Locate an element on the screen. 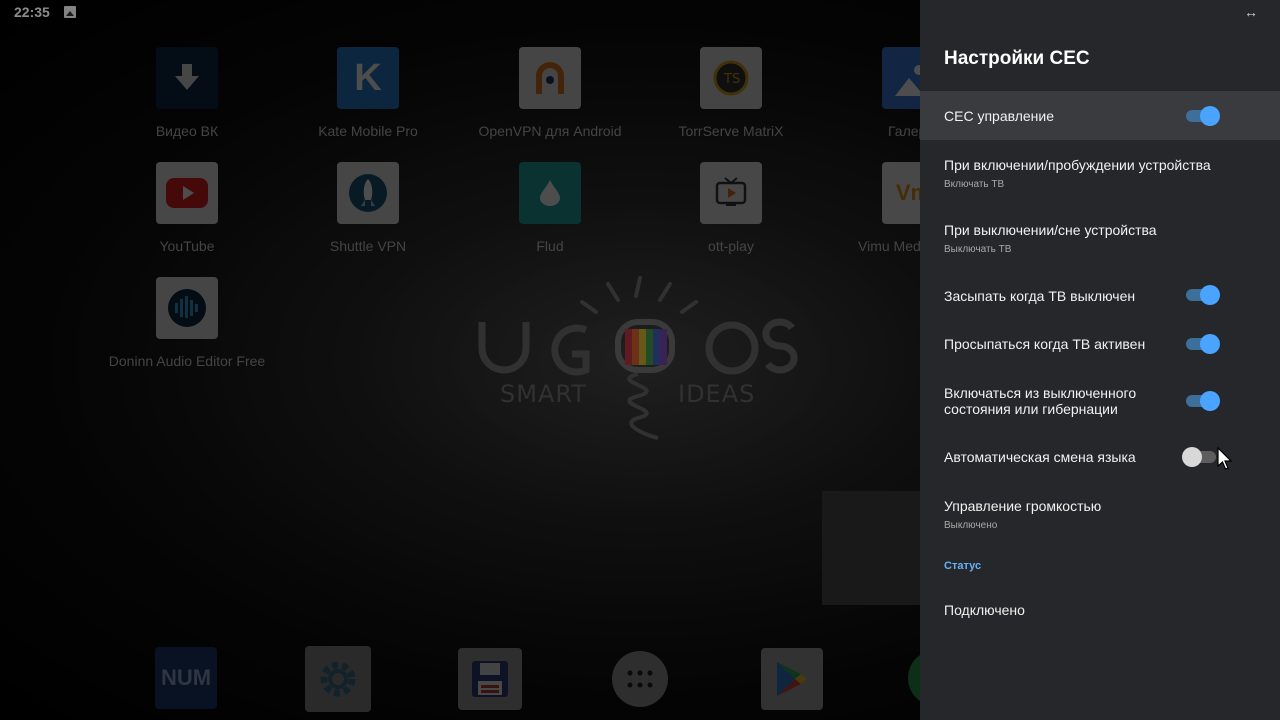  setting-sleep-when-tv-off: Засыпать когда ТВ выключен is located at coordinates (1100, 295).